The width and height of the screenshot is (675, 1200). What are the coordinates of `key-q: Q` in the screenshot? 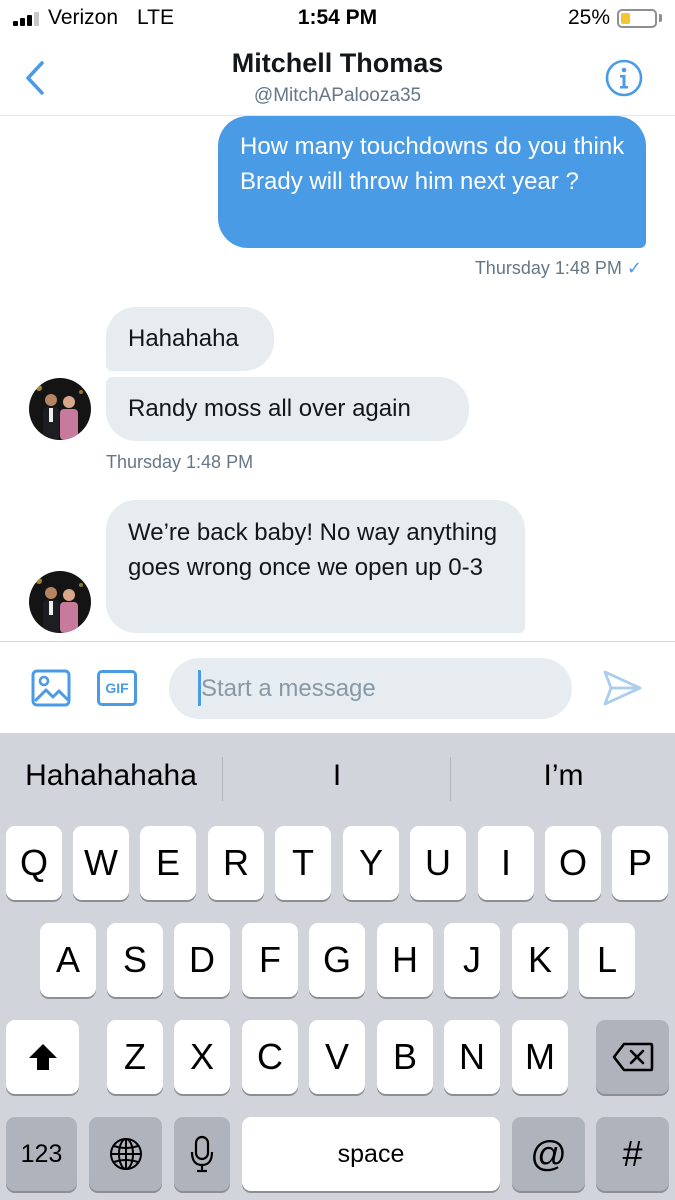 It's located at (34, 863).